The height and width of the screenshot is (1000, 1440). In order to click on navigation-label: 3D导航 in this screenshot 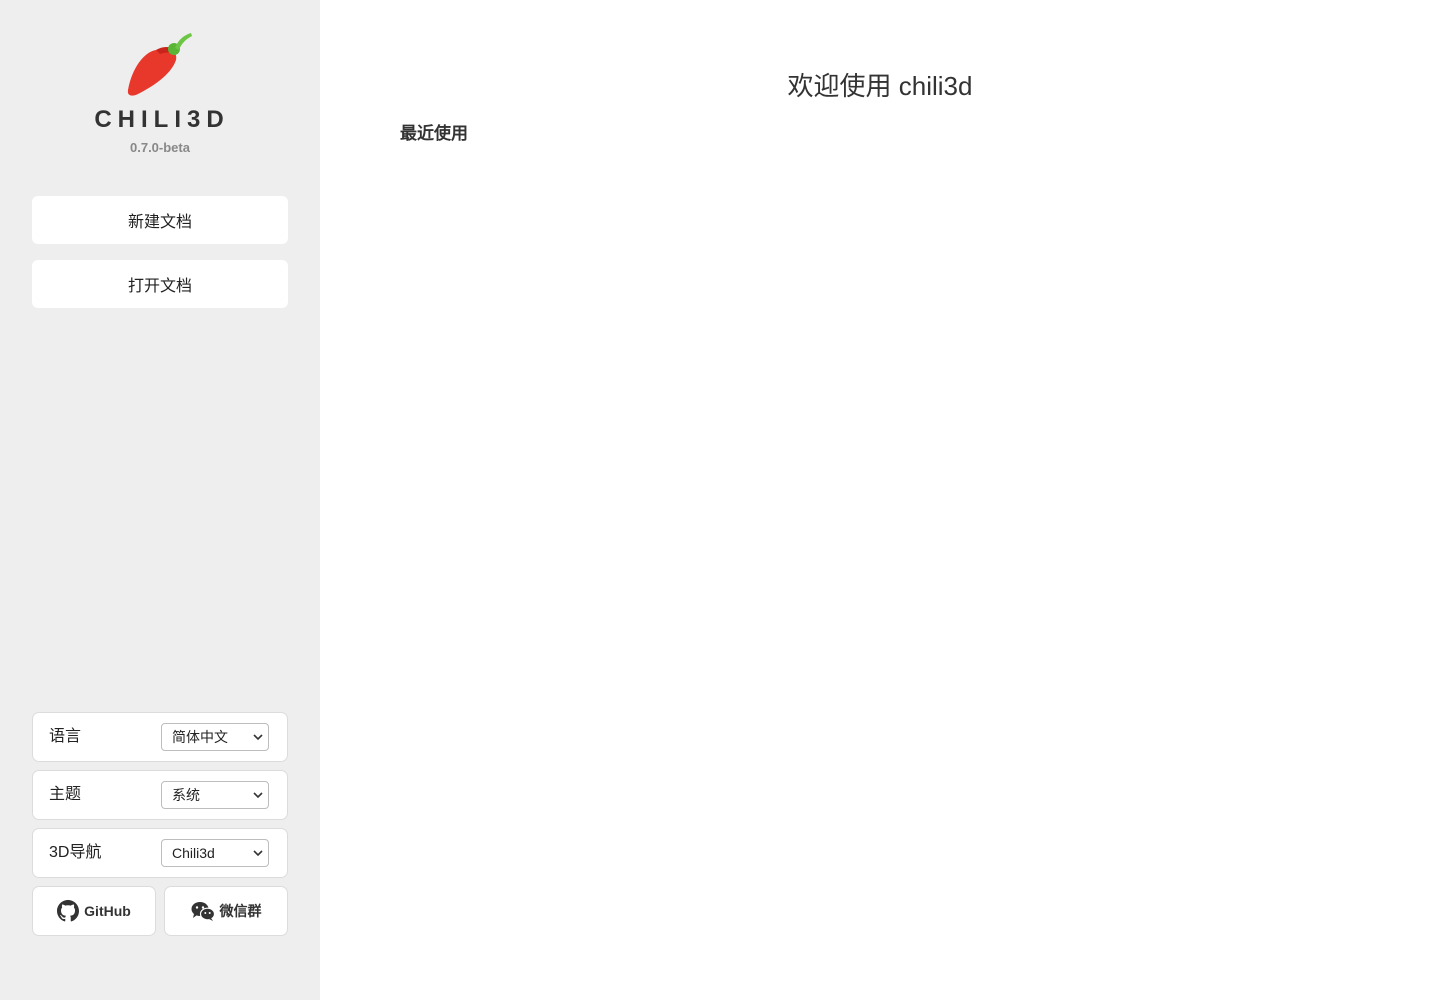, I will do `click(75, 852)`.